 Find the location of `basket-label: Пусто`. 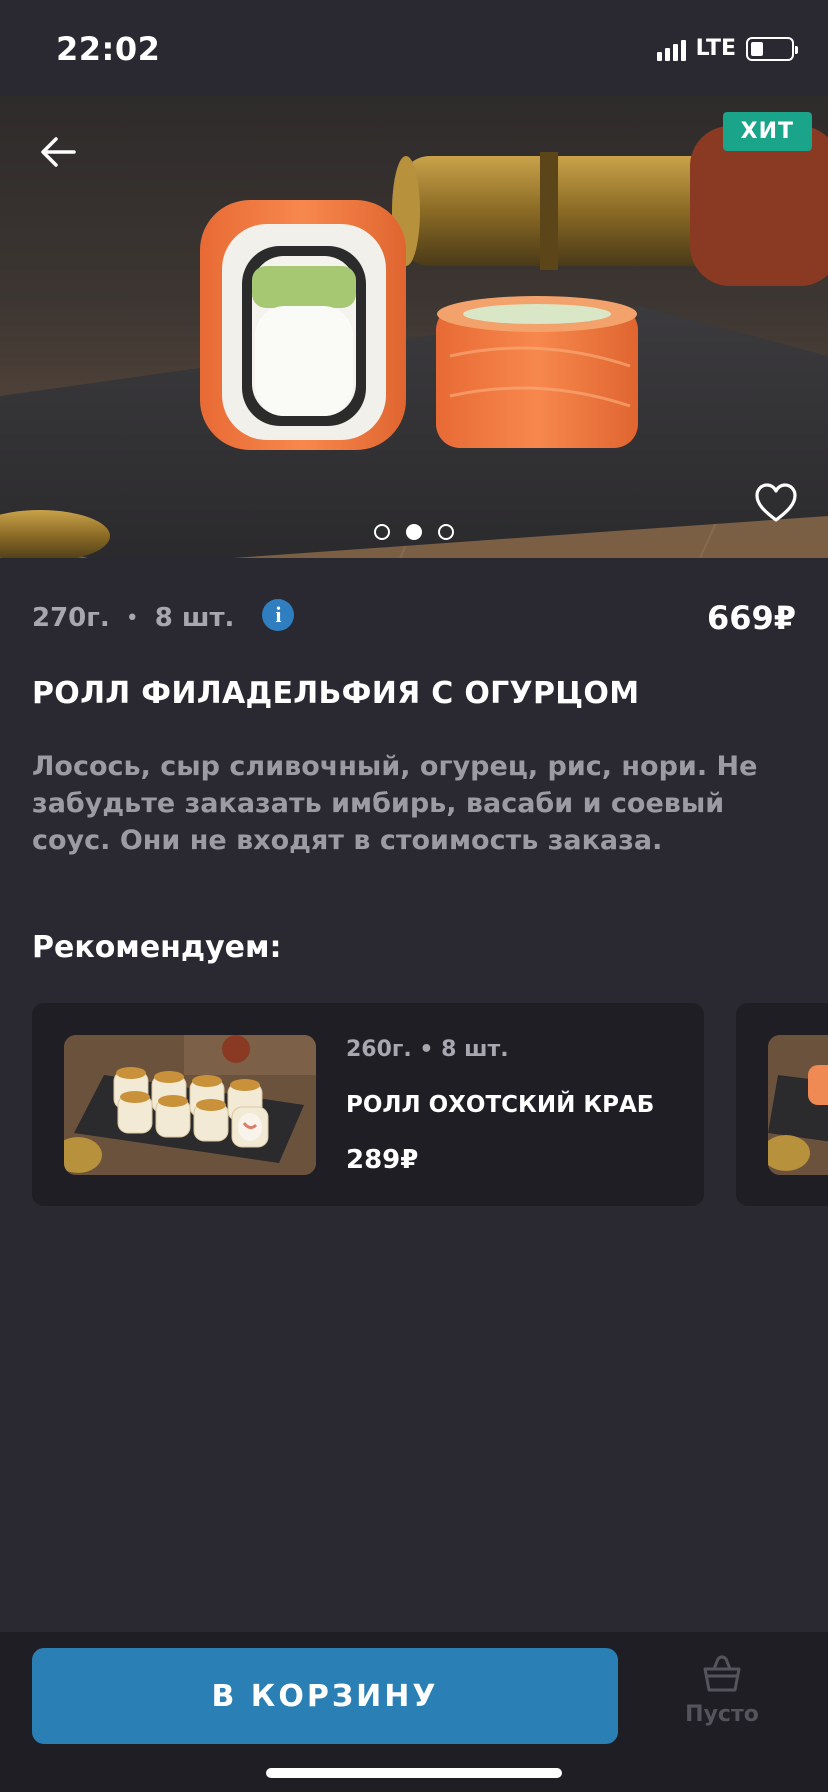

basket-label: Пусто is located at coordinates (722, 1714).